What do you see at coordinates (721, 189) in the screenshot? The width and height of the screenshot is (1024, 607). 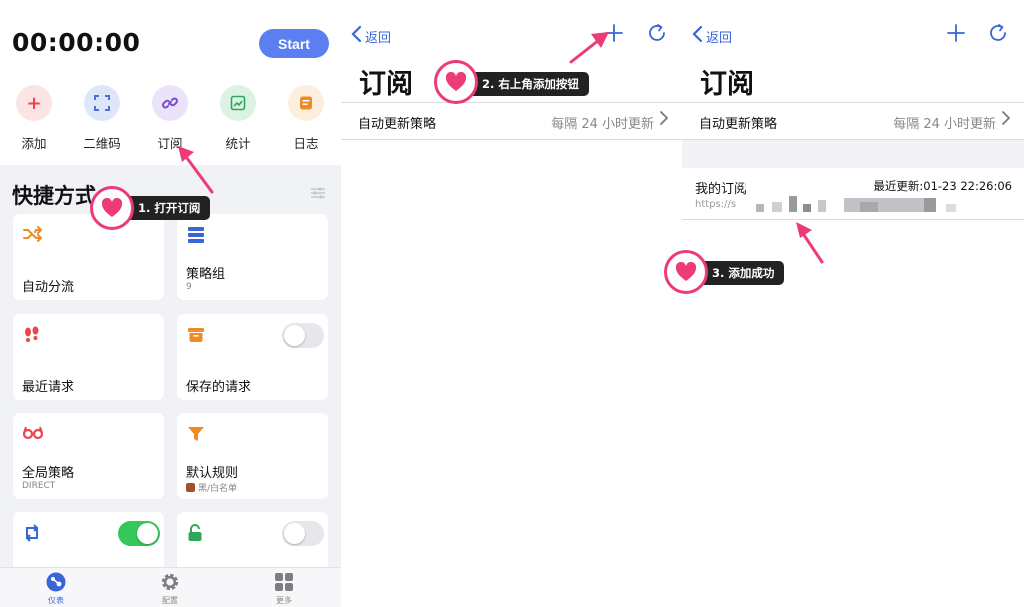 I see `subscription-name: 我的订阅` at bounding box center [721, 189].